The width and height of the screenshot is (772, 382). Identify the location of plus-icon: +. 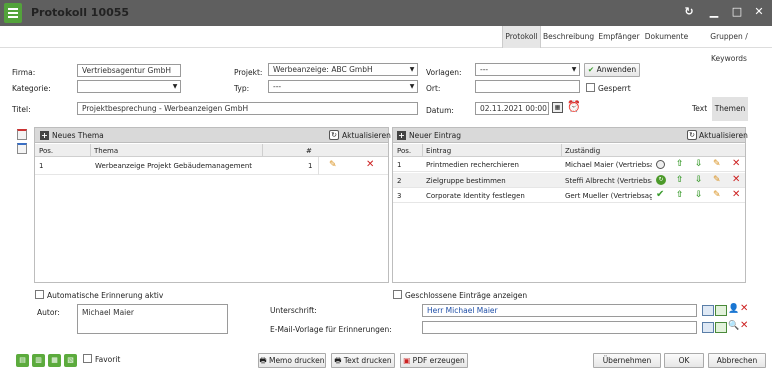
(401, 135).